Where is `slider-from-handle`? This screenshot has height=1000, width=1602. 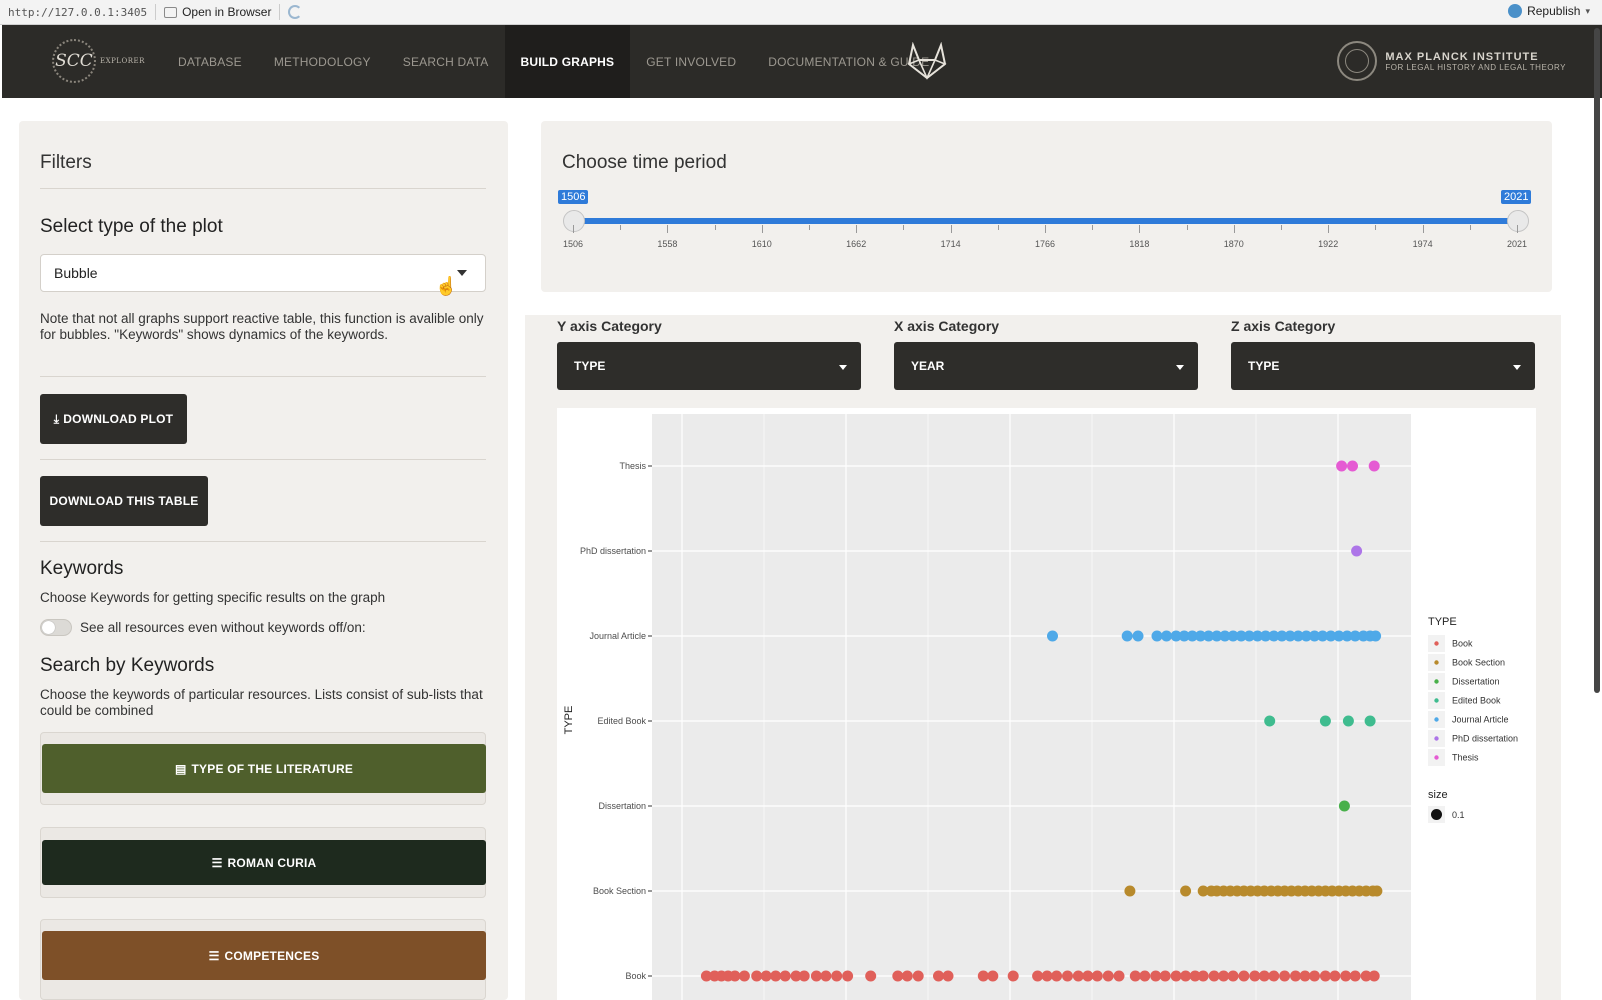 slider-from-handle is located at coordinates (574, 221).